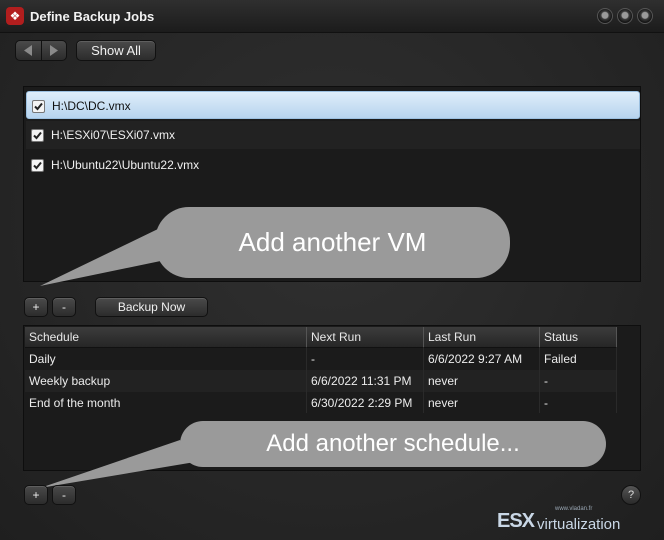  I want to click on window-title: Define Backup Jobs, so click(92, 16).